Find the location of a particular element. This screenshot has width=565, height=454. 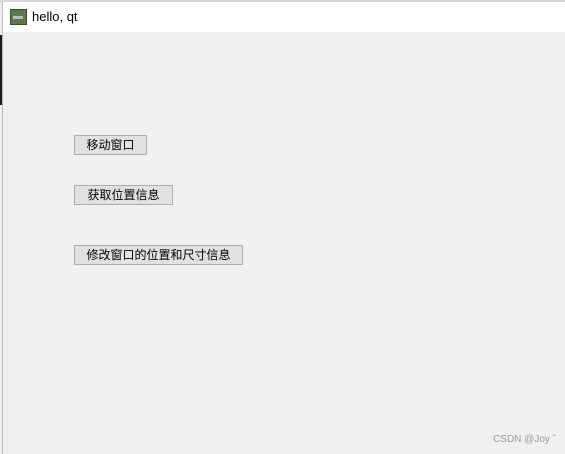

modify-position-size-button: 修改窗口的位置和尺寸信息 is located at coordinates (158, 255).